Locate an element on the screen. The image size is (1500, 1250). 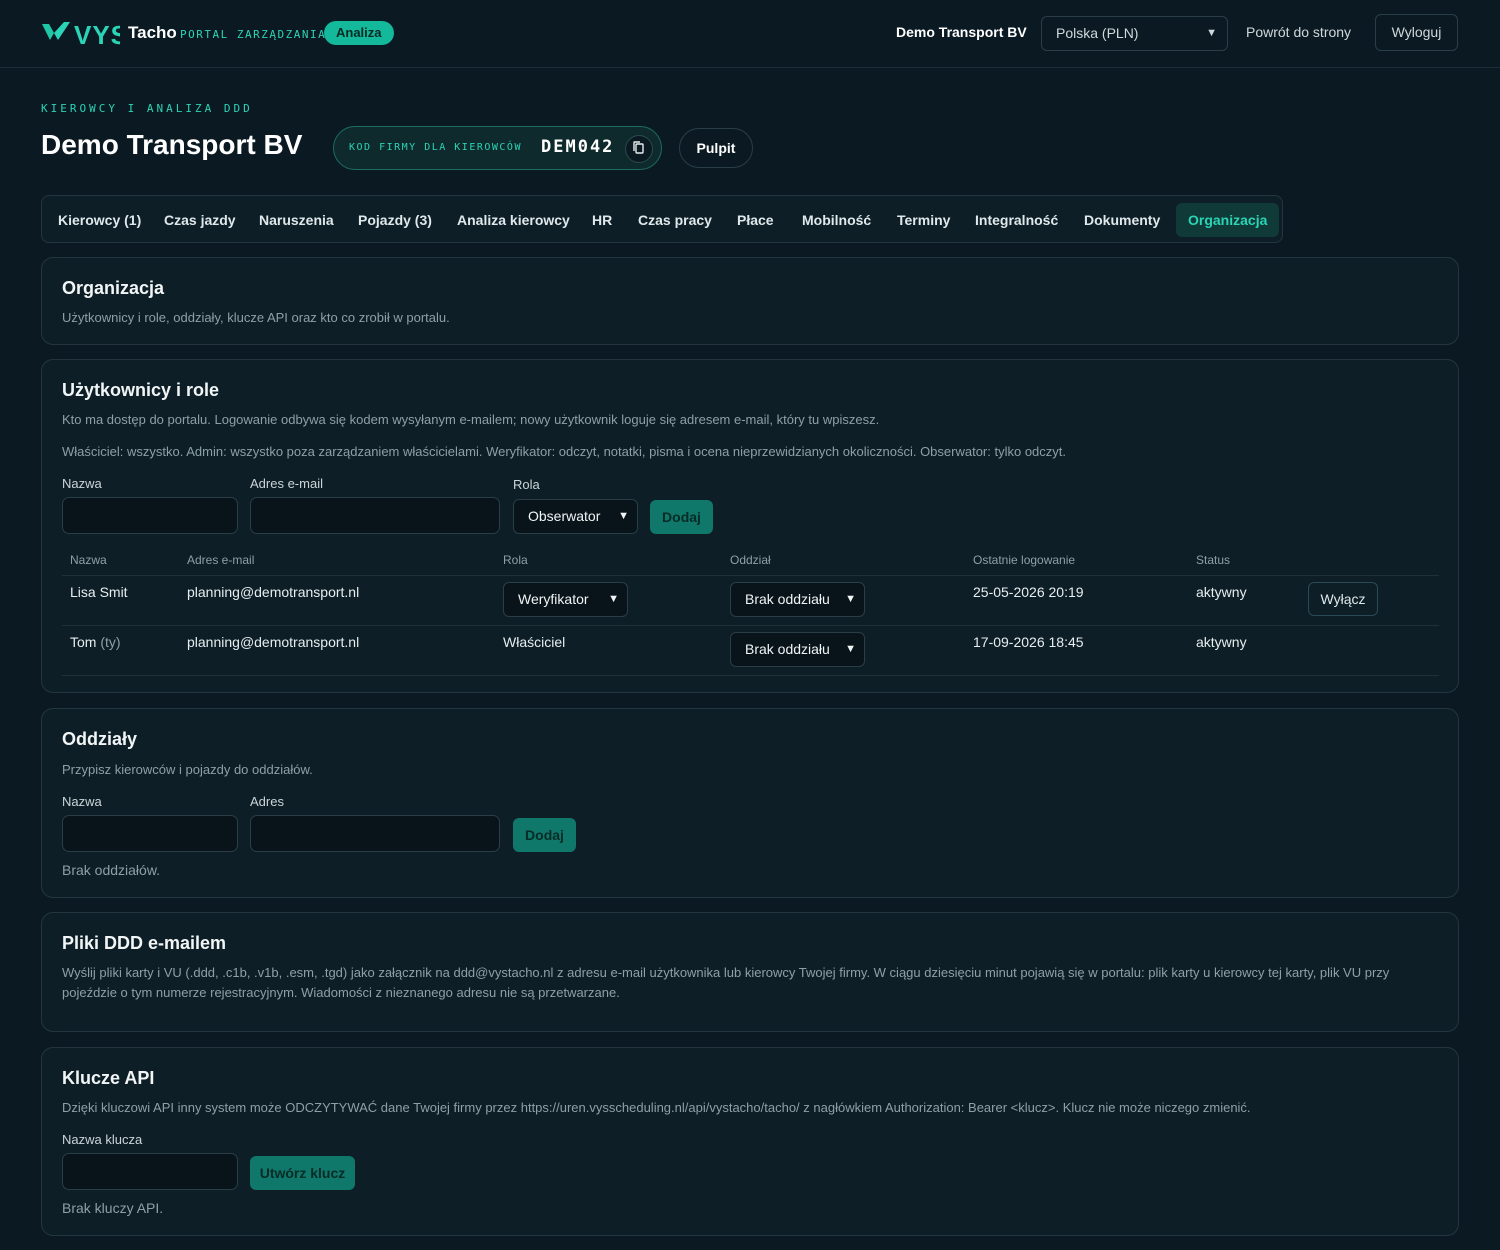
branch-name-label: Nazwa is located at coordinates (82, 801).